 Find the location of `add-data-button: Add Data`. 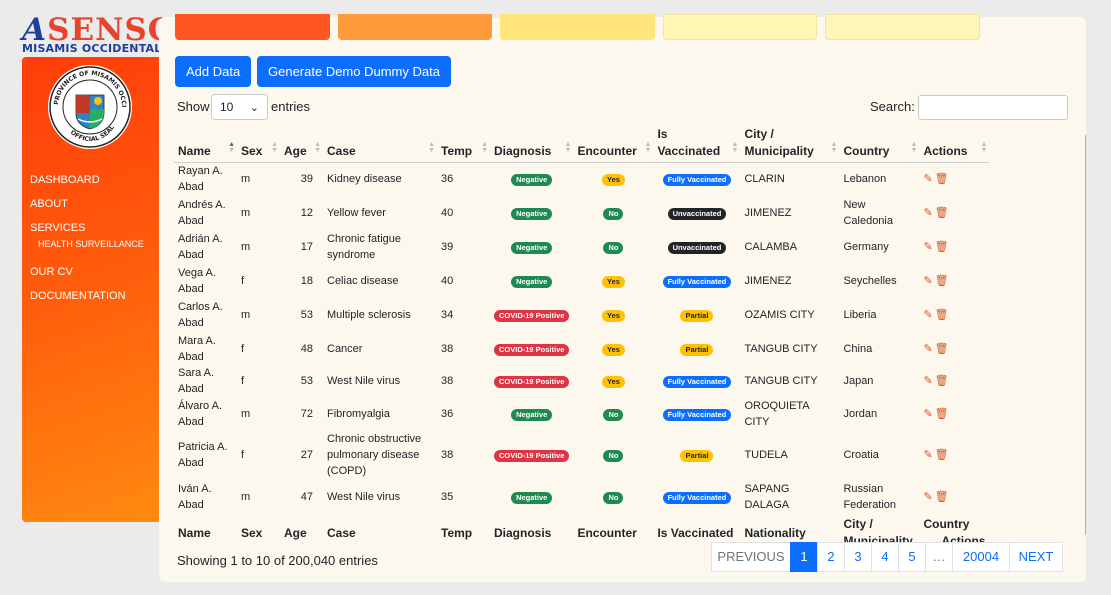

add-data-button: Add Data is located at coordinates (213, 71).